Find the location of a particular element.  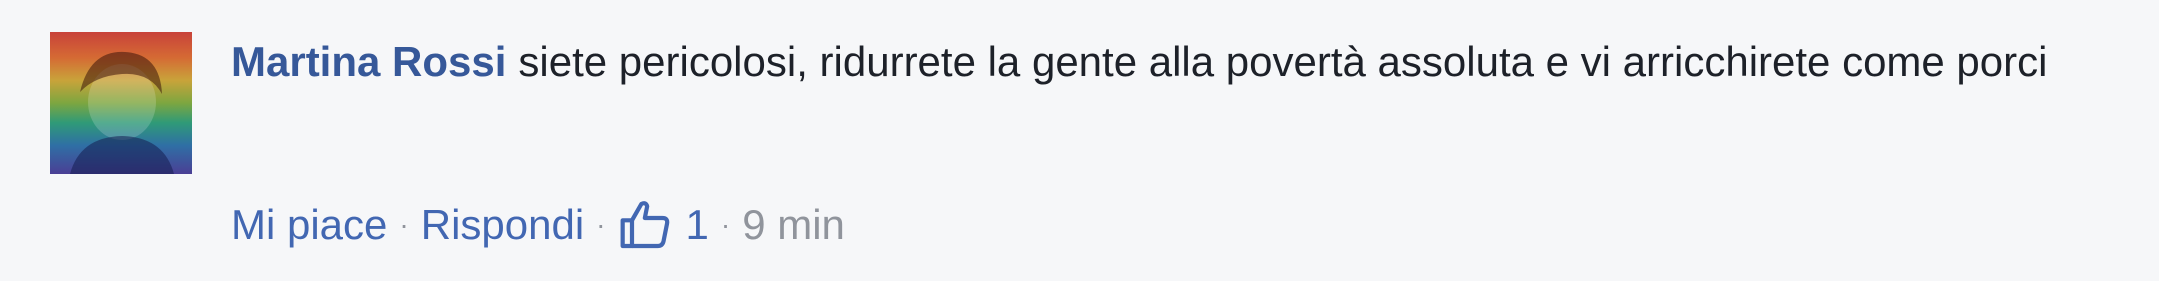

like-count-button: 1 is located at coordinates (663, 225).